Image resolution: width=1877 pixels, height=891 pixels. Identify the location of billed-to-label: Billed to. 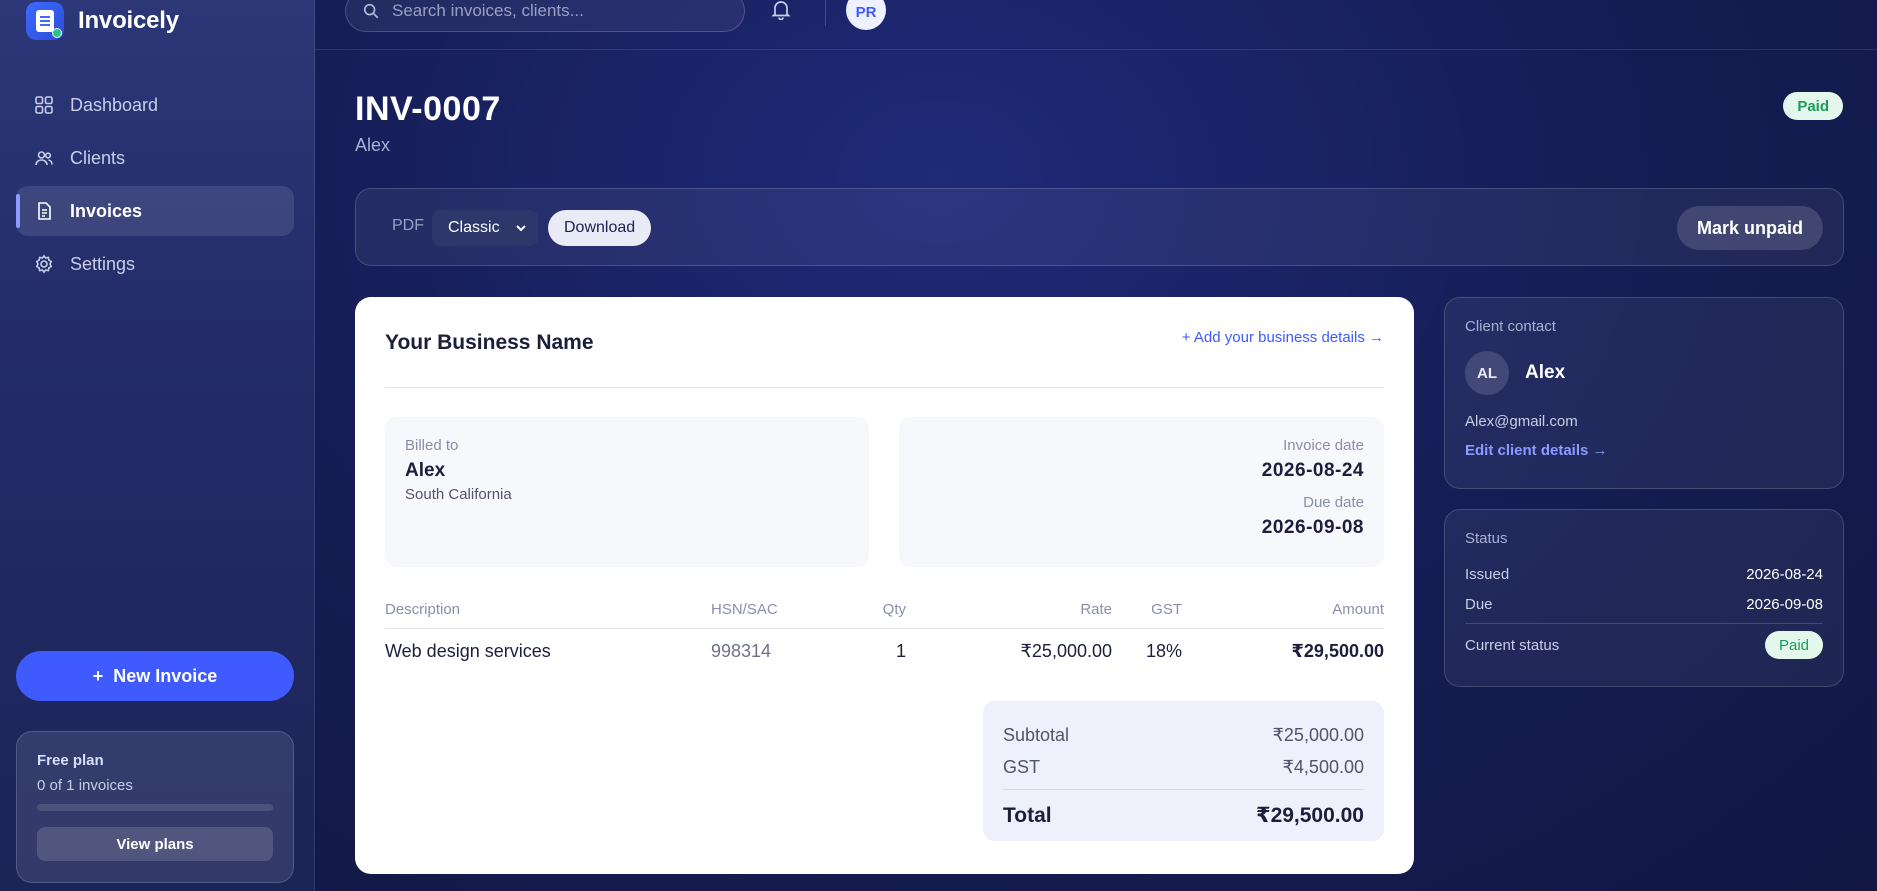
(432, 445).